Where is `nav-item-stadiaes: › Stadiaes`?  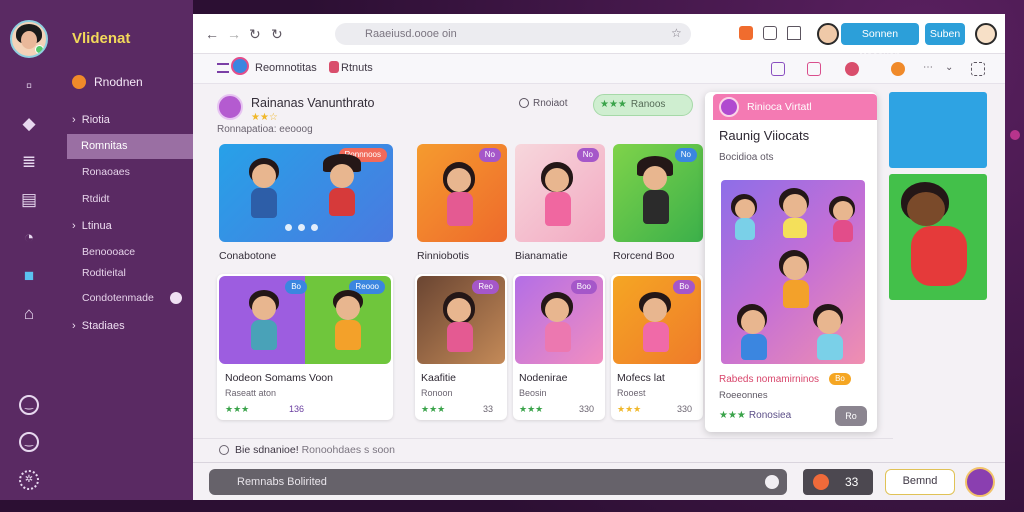 nav-item-stadiaes: › Stadiaes is located at coordinates (98, 326).